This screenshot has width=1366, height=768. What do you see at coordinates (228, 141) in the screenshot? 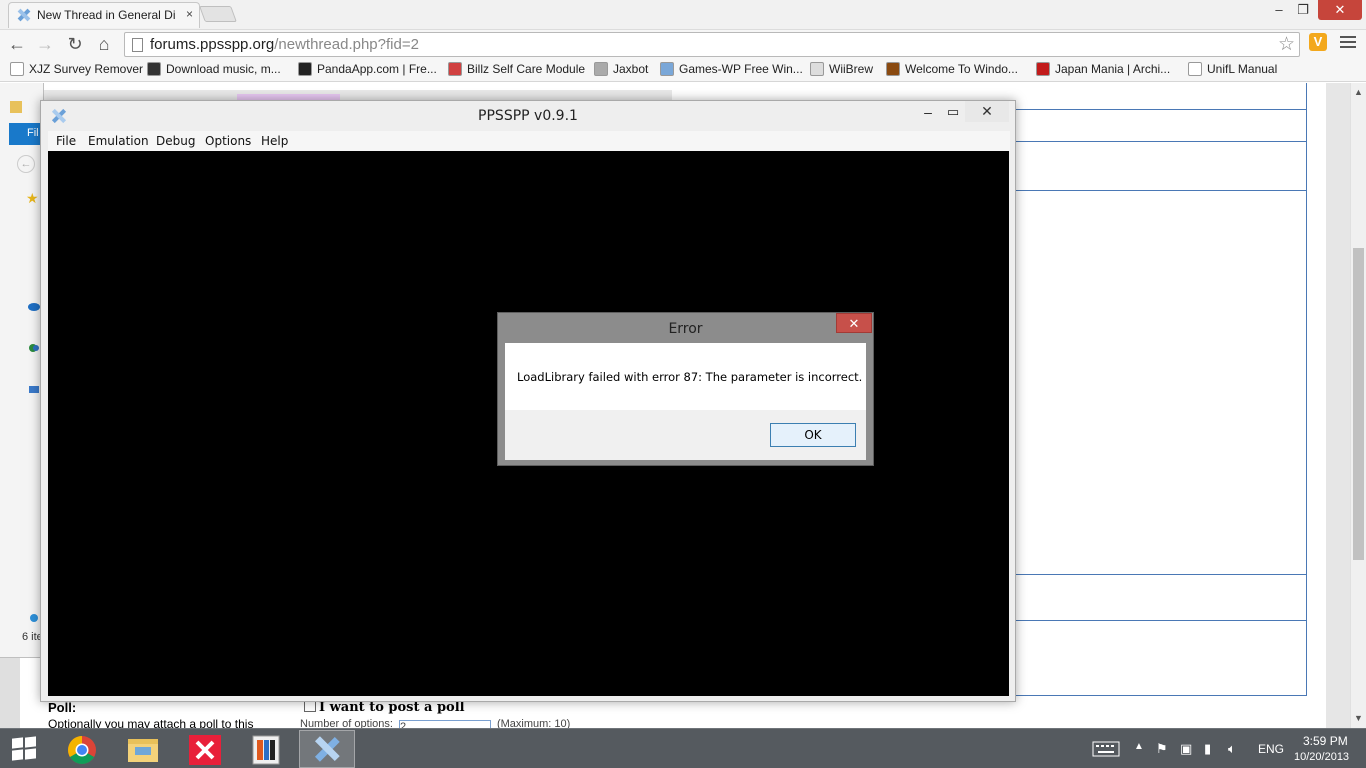
I see `menu-options: Options` at bounding box center [228, 141].